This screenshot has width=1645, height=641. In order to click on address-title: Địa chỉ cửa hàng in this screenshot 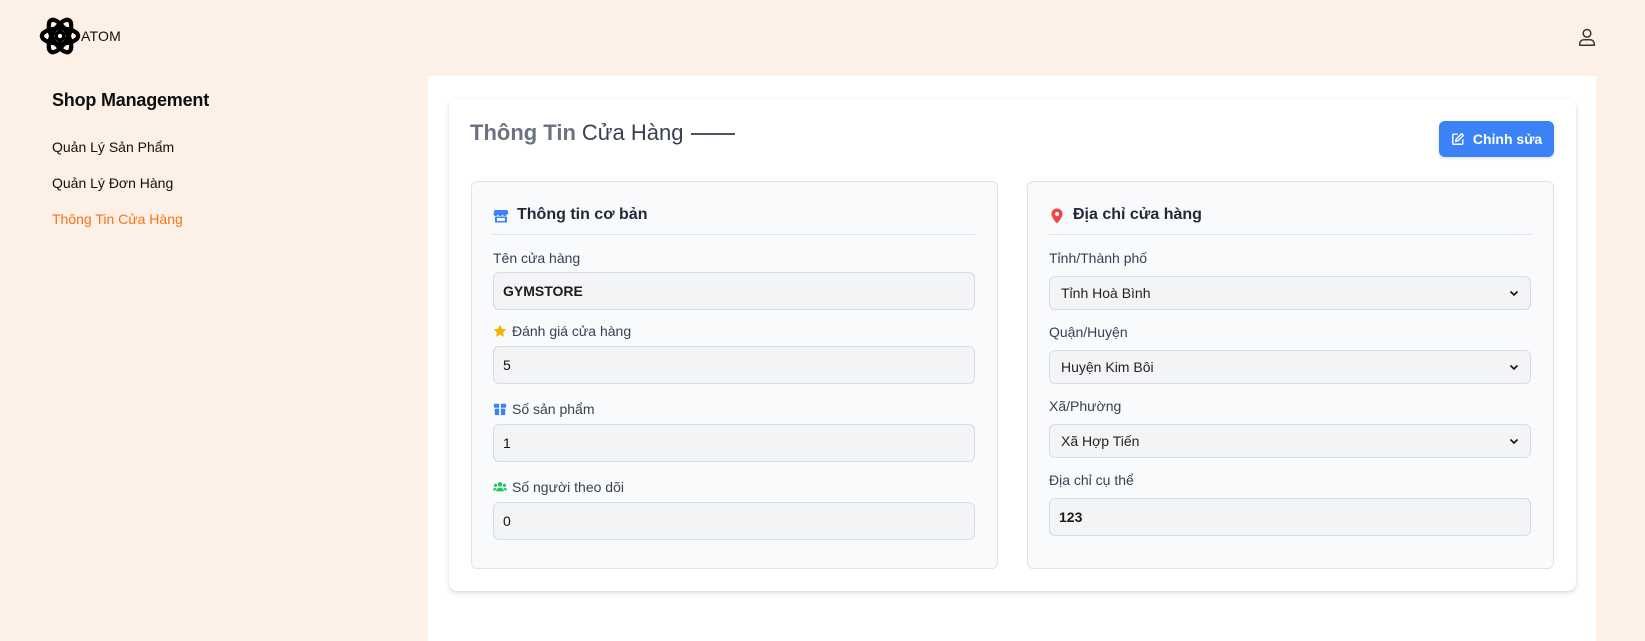, I will do `click(1137, 214)`.